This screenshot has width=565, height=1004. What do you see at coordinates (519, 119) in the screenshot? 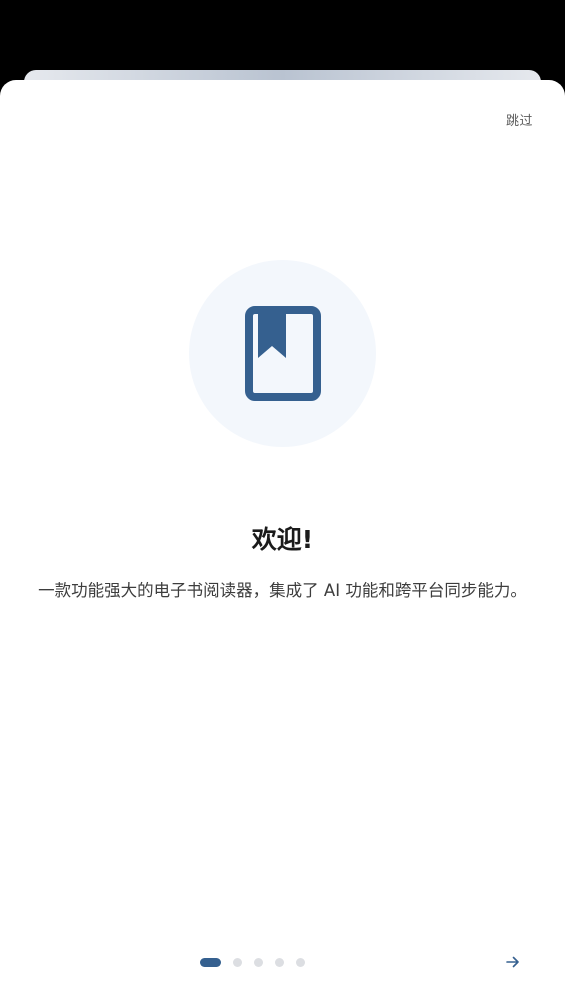
I see `skip-button: 跳过` at bounding box center [519, 119].